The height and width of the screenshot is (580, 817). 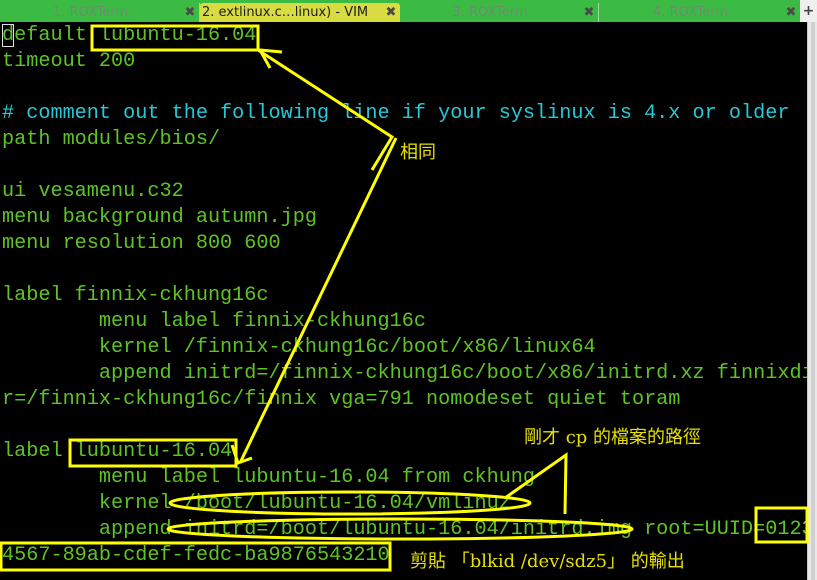 What do you see at coordinates (418, 152) in the screenshot?
I see `annotation-same: 相同` at bounding box center [418, 152].